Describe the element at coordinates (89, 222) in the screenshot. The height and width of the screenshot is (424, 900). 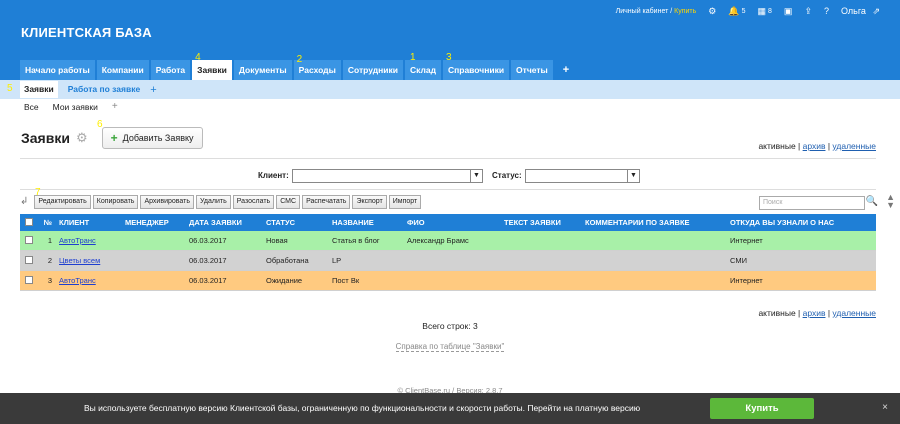
I see `col-client: КЛИЕНТ` at that location.